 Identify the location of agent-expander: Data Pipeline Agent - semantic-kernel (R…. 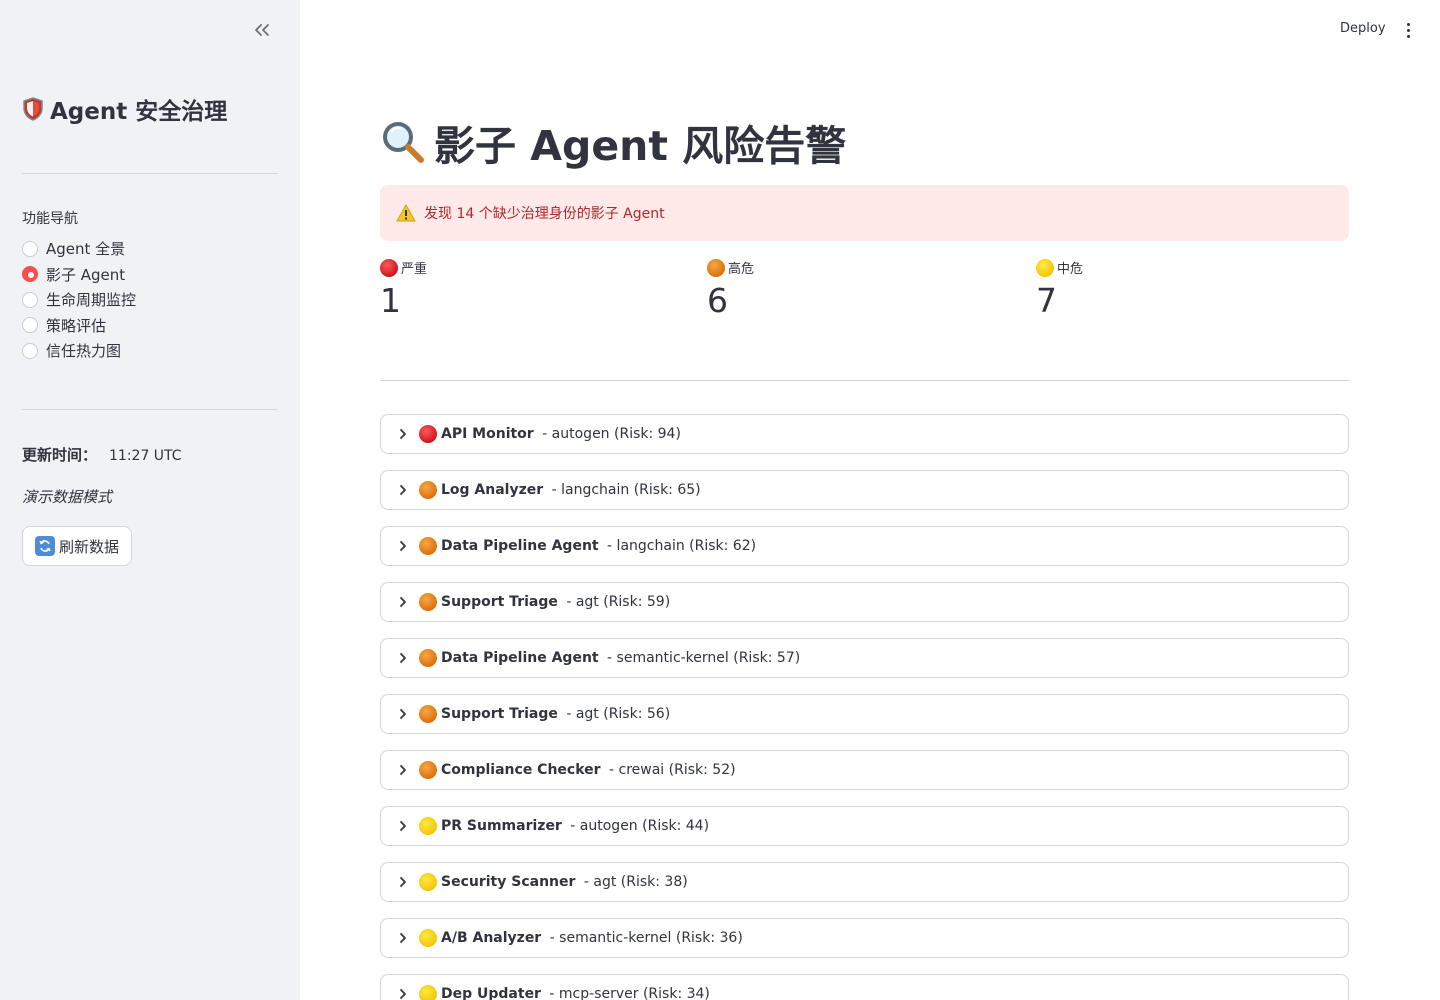
(864, 658).